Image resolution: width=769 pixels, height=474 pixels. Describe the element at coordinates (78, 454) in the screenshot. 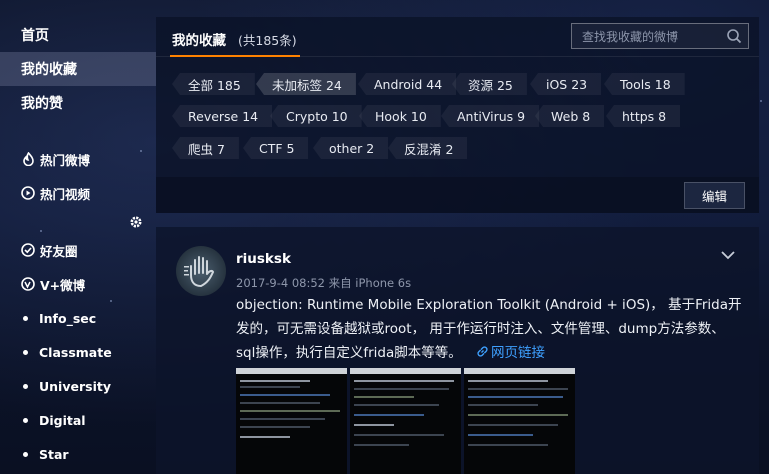

I see `sidebar-item-star: Star` at that location.